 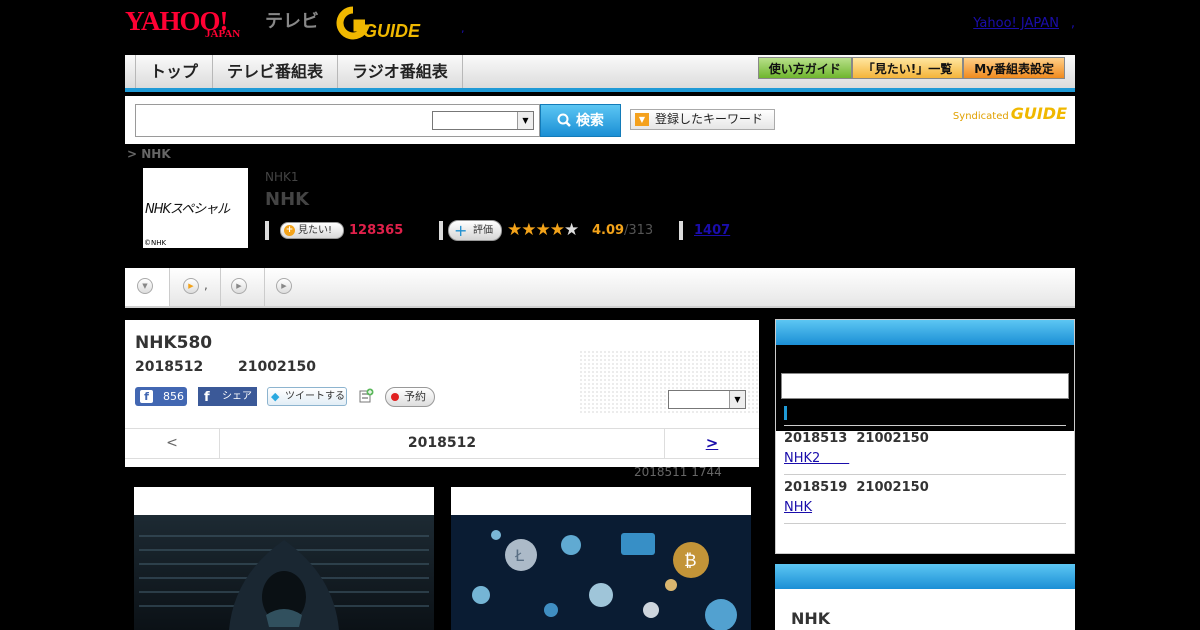 What do you see at coordinates (925, 449) in the screenshot?
I see `schedule-item: 2018513 21002150 NHK2` at bounding box center [925, 449].